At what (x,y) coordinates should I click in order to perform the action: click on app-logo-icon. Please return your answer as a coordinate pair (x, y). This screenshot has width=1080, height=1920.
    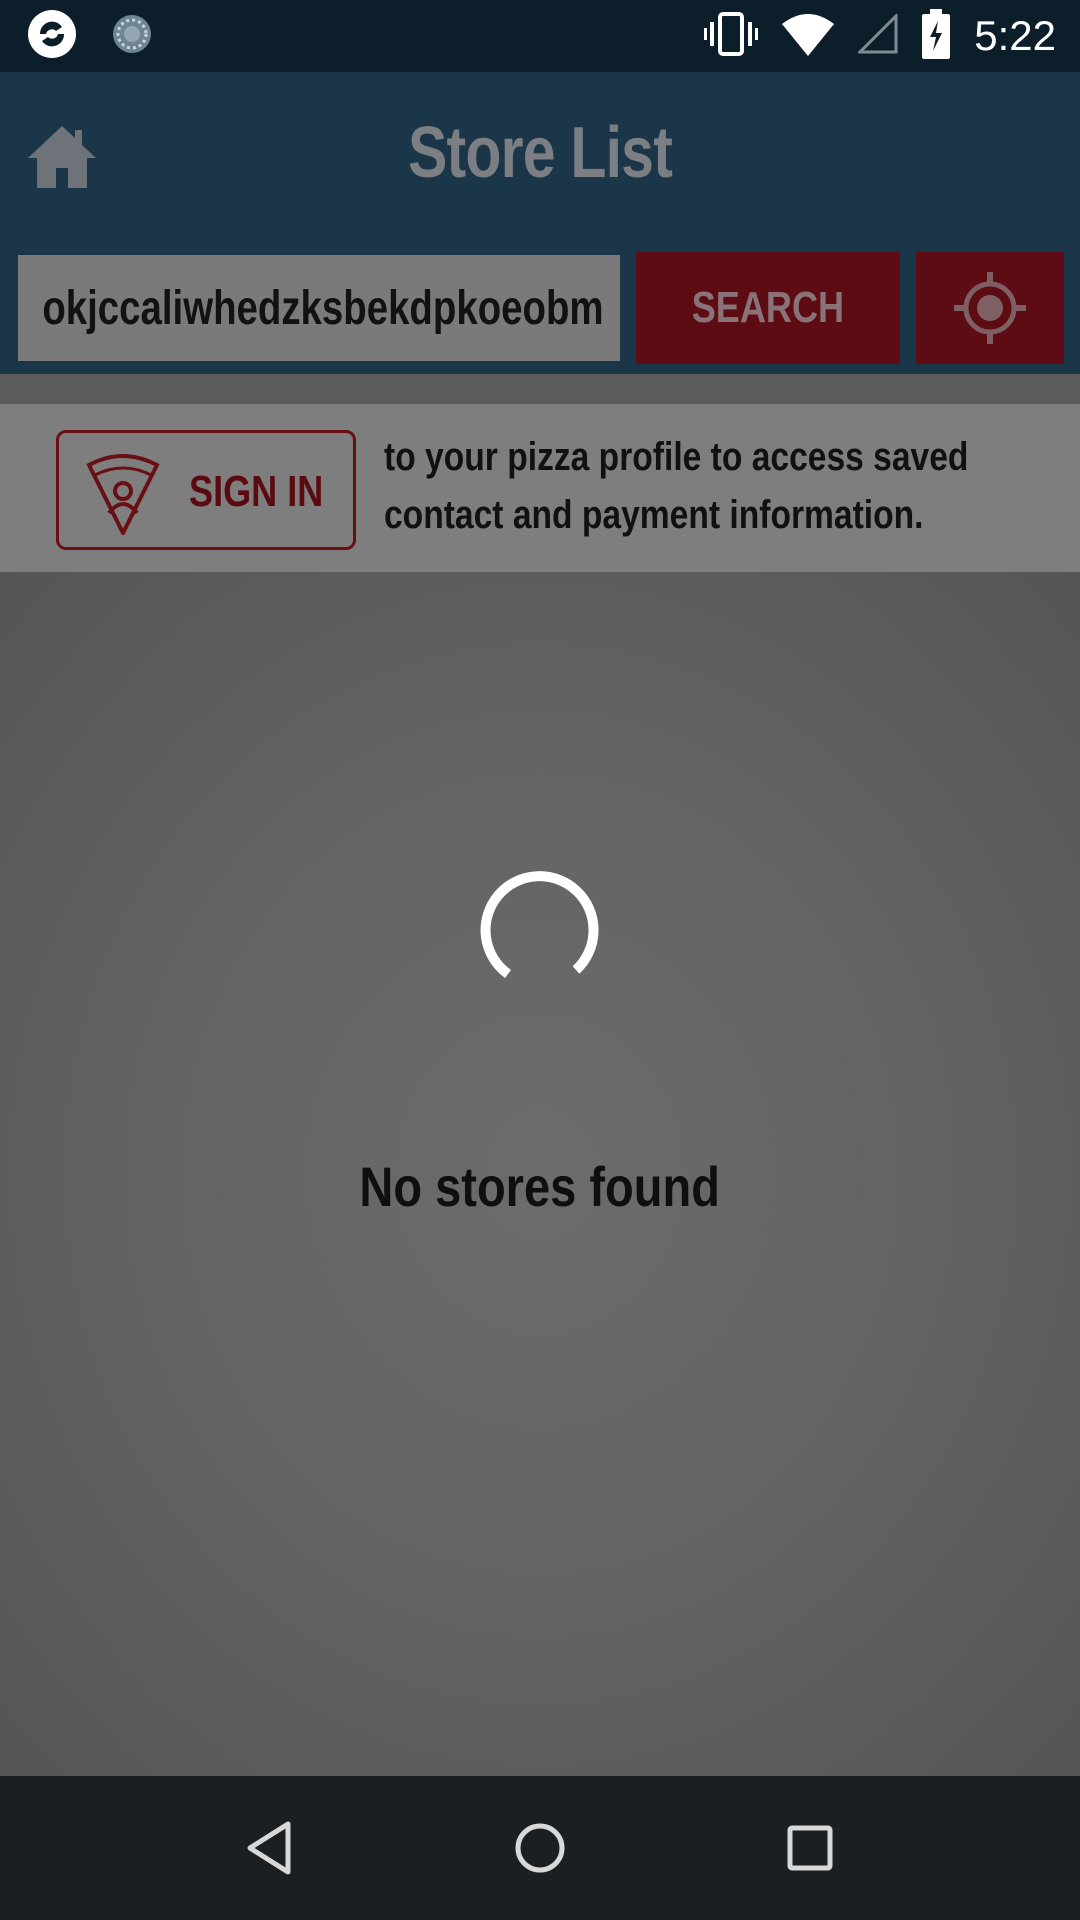
    Looking at the image, I should click on (52, 36).